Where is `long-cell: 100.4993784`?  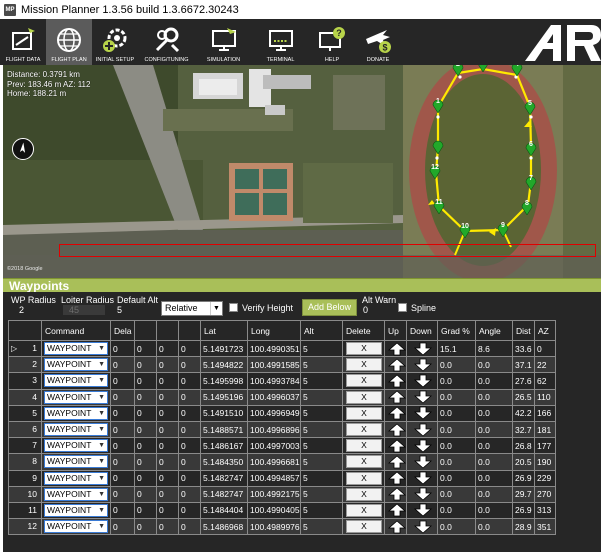 long-cell: 100.4993784 is located at coordinates (274, 381).